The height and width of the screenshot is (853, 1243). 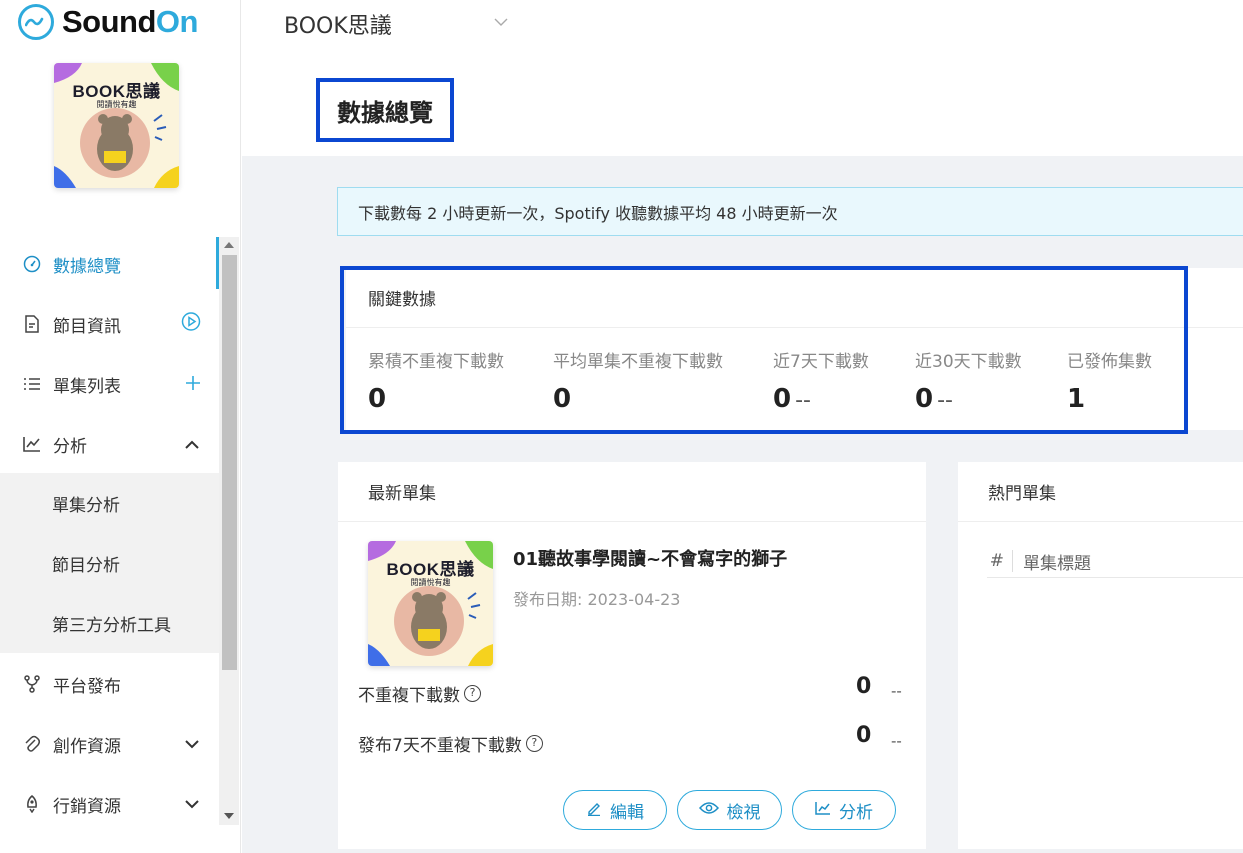 I want to click on eye-icon, so click(x=708, y=810).